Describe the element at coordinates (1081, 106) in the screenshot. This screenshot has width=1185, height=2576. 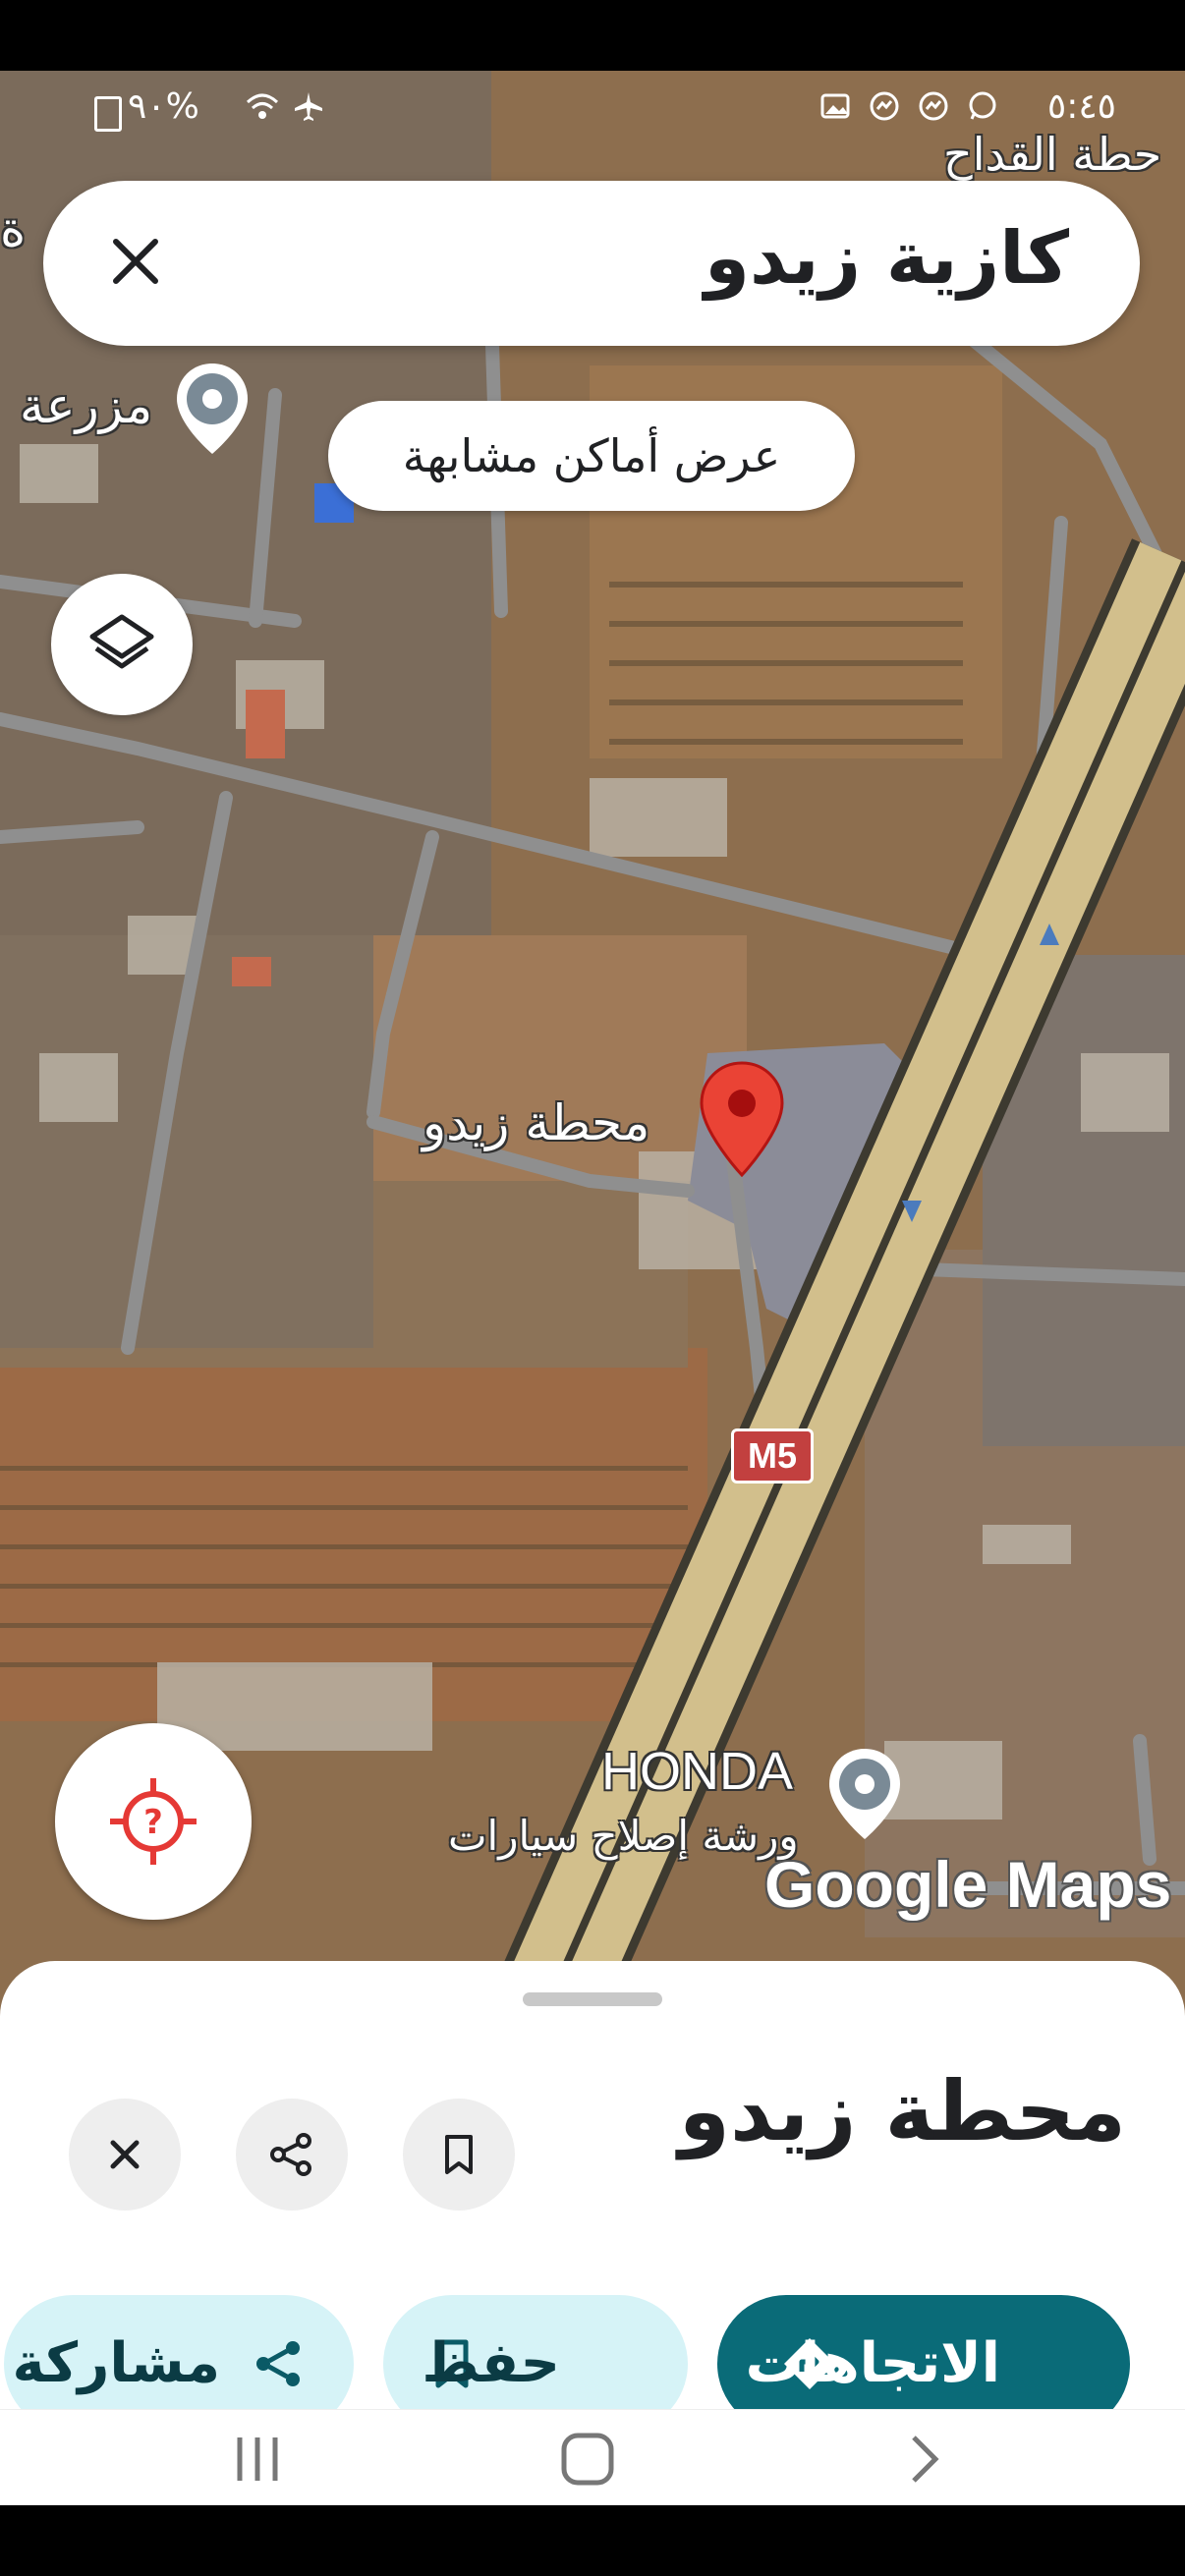
I see `status-time: ٥:٤٥` at that location.